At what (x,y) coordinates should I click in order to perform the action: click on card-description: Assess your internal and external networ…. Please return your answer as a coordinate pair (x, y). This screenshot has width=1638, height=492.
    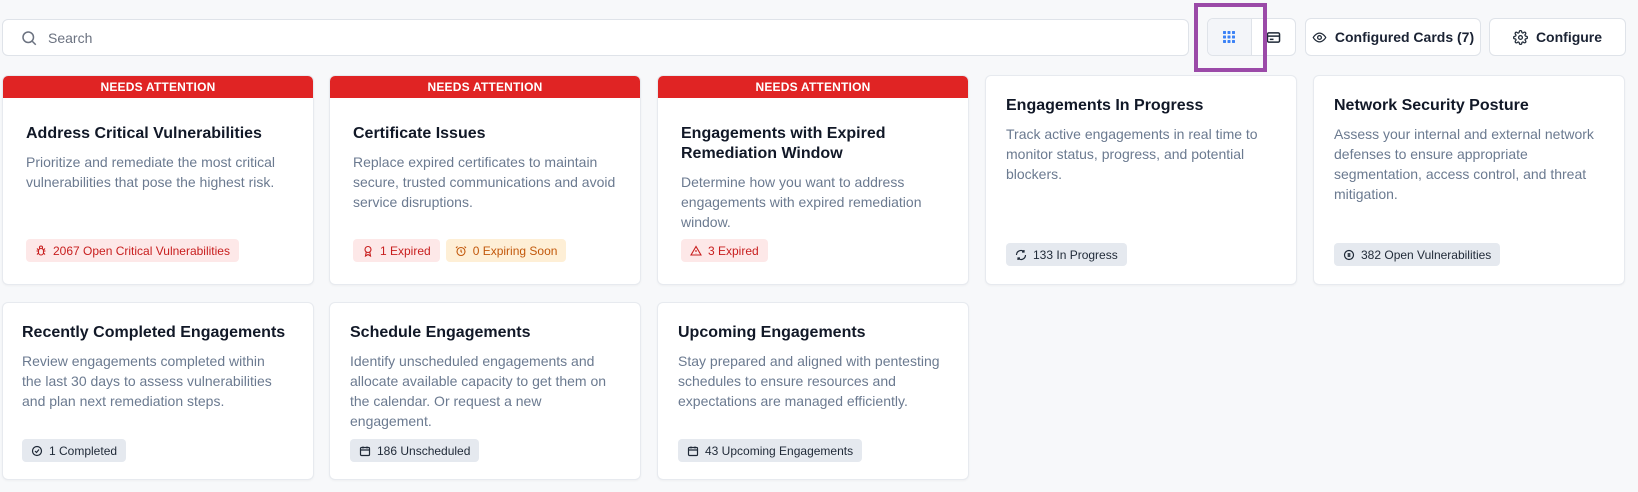
    Looking at the image, I should click on (1464, 164).